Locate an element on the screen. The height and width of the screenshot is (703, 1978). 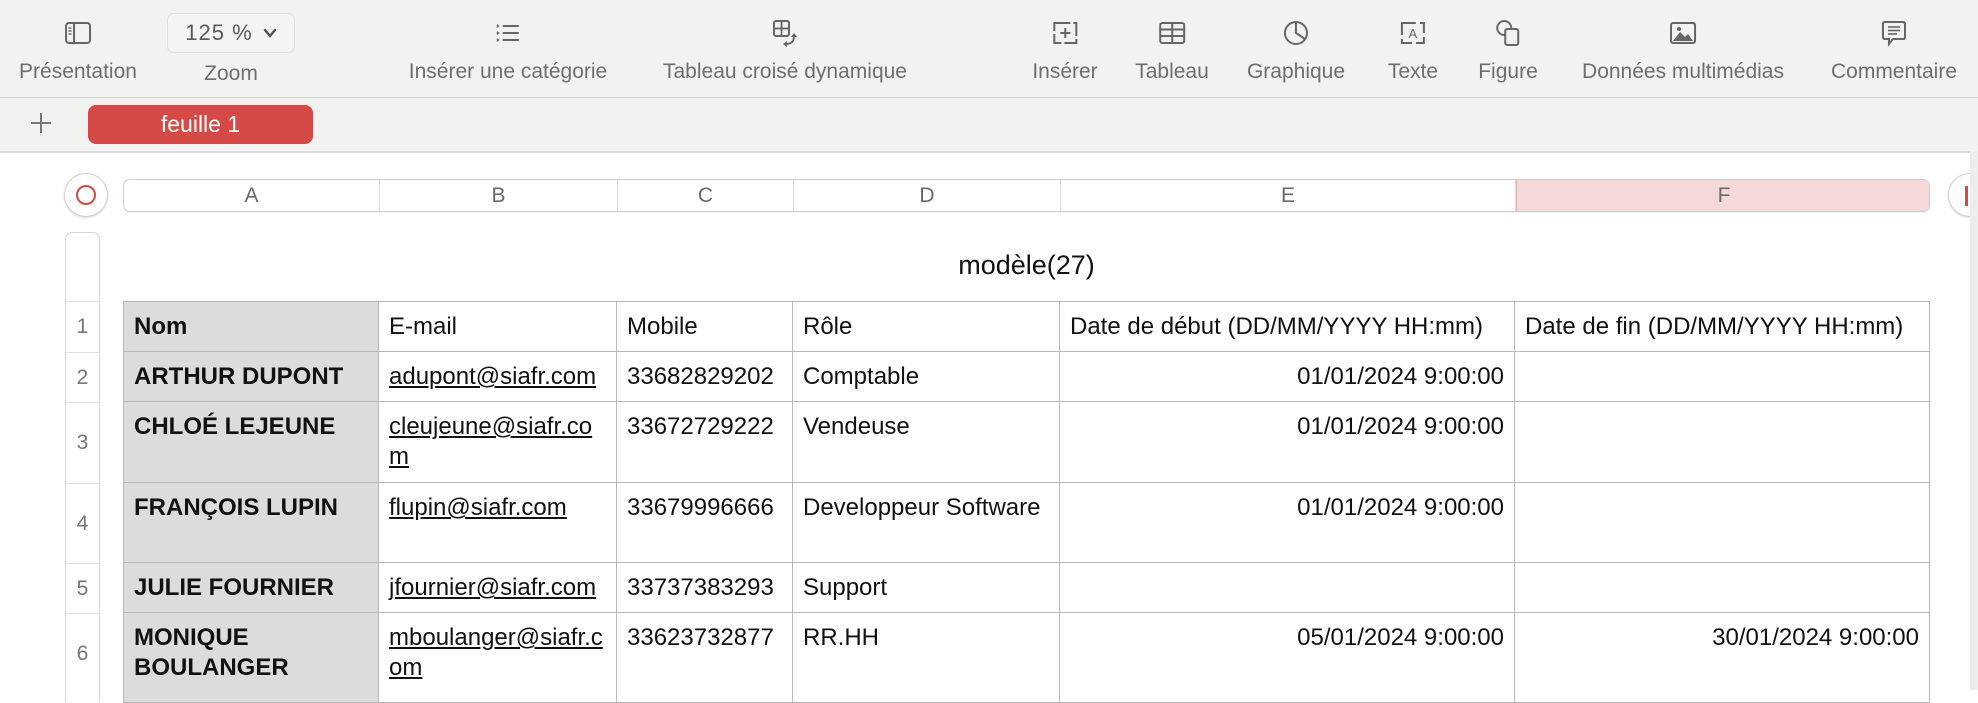
cell-mobile: 33672729222 is located at coordinates (705, 442).